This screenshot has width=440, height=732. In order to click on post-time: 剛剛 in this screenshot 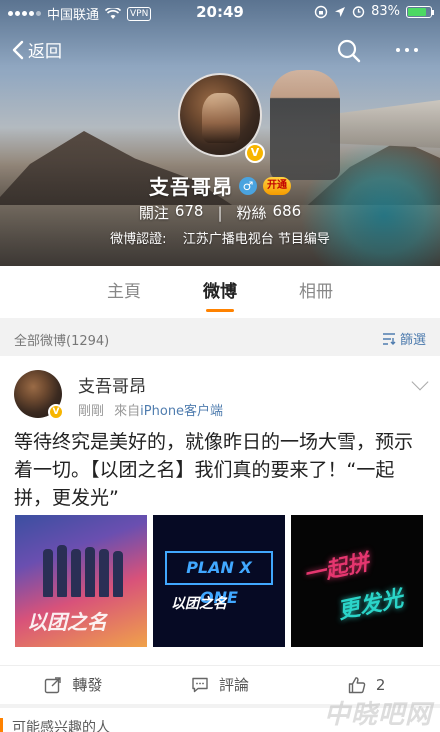, I will do `click(91, 411)`.